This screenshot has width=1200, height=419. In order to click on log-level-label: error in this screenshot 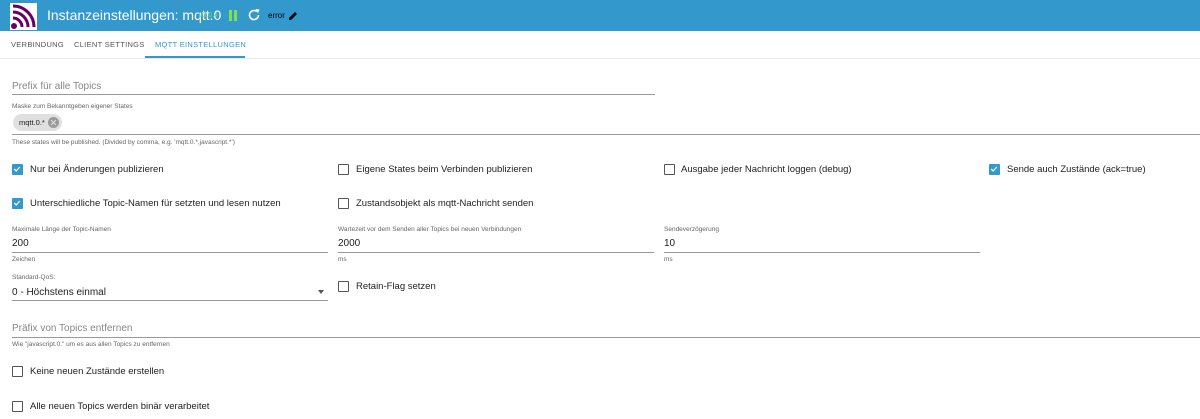, I will do `click(276, 15)`.